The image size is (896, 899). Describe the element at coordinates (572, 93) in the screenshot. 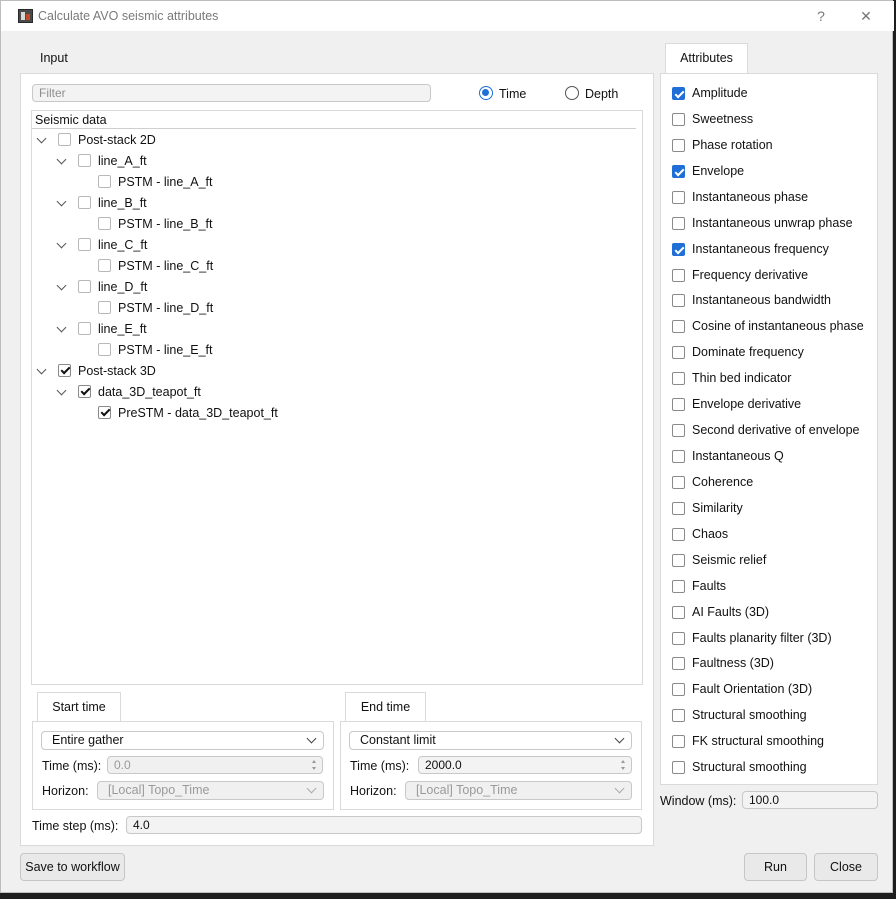

I see `depth-radio` at that location.